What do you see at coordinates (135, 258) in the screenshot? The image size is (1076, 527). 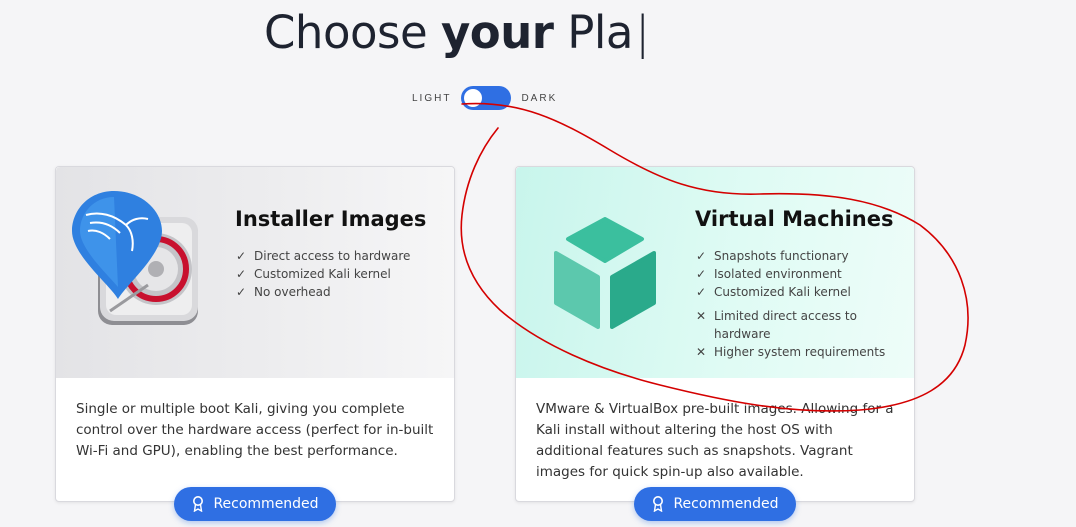 I see `kali-disk-icon` at bounding box center [135, 258].